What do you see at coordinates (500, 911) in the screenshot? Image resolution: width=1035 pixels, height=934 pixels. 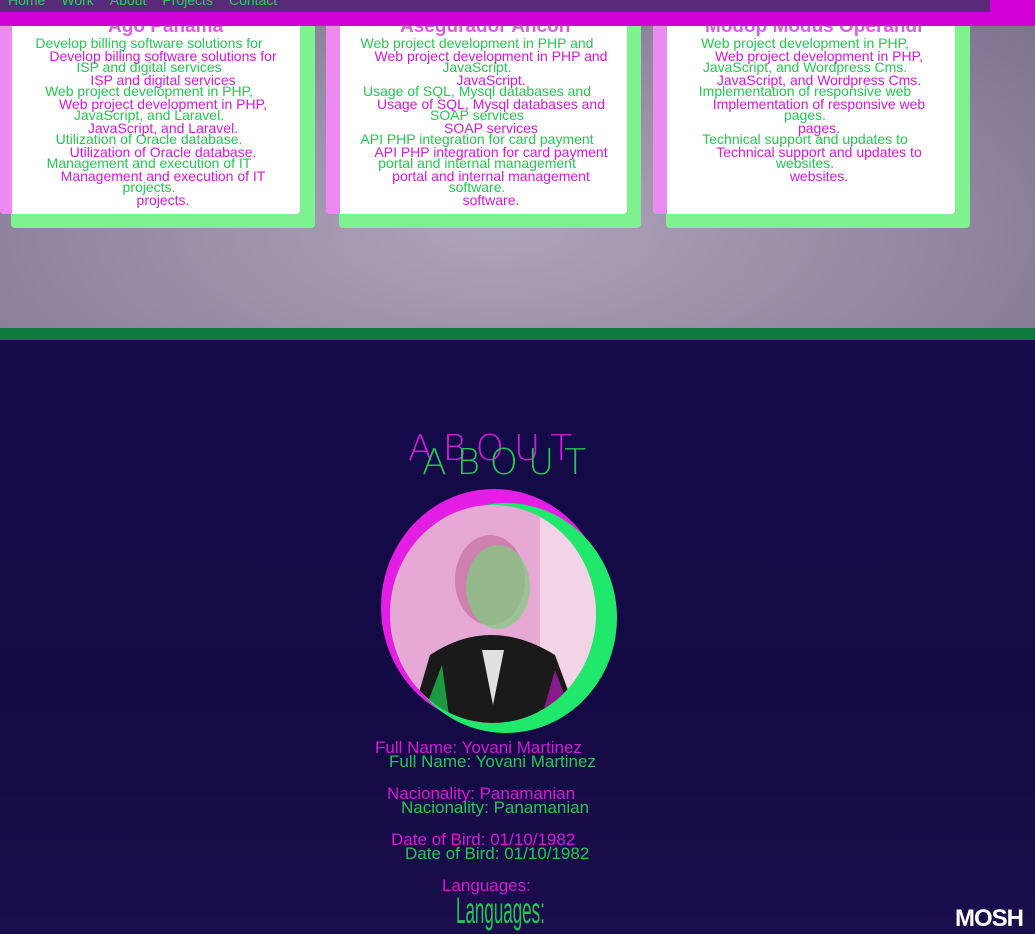 I see `languages-label-ghost: Languages:` at bounding box center [500, 911].